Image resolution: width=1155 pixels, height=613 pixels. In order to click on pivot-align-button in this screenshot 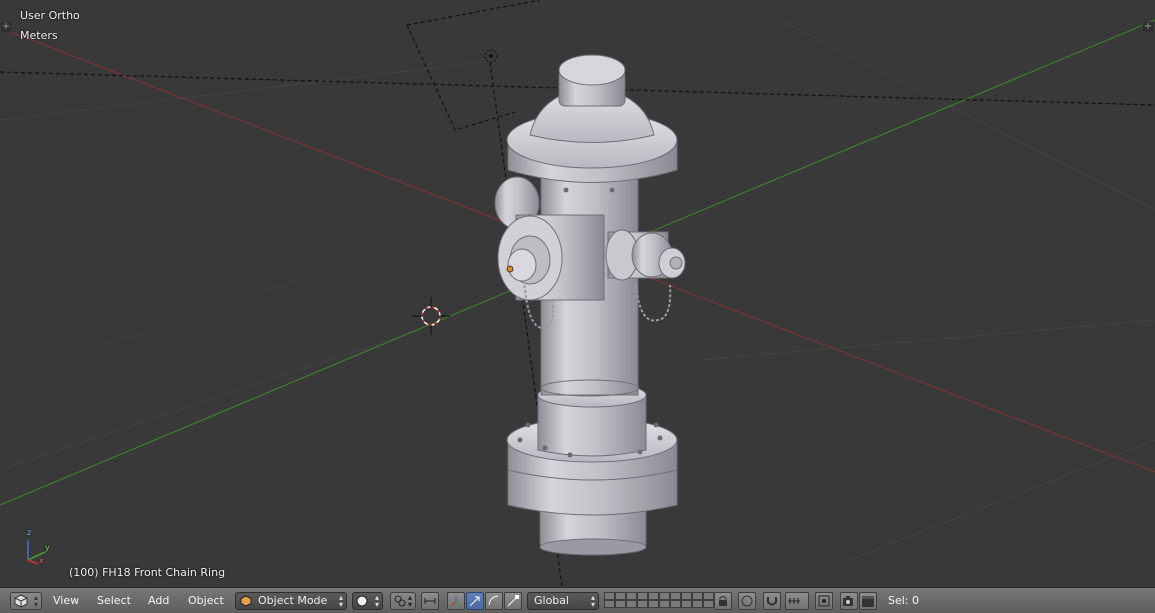, I will do `click(430, 601)`.